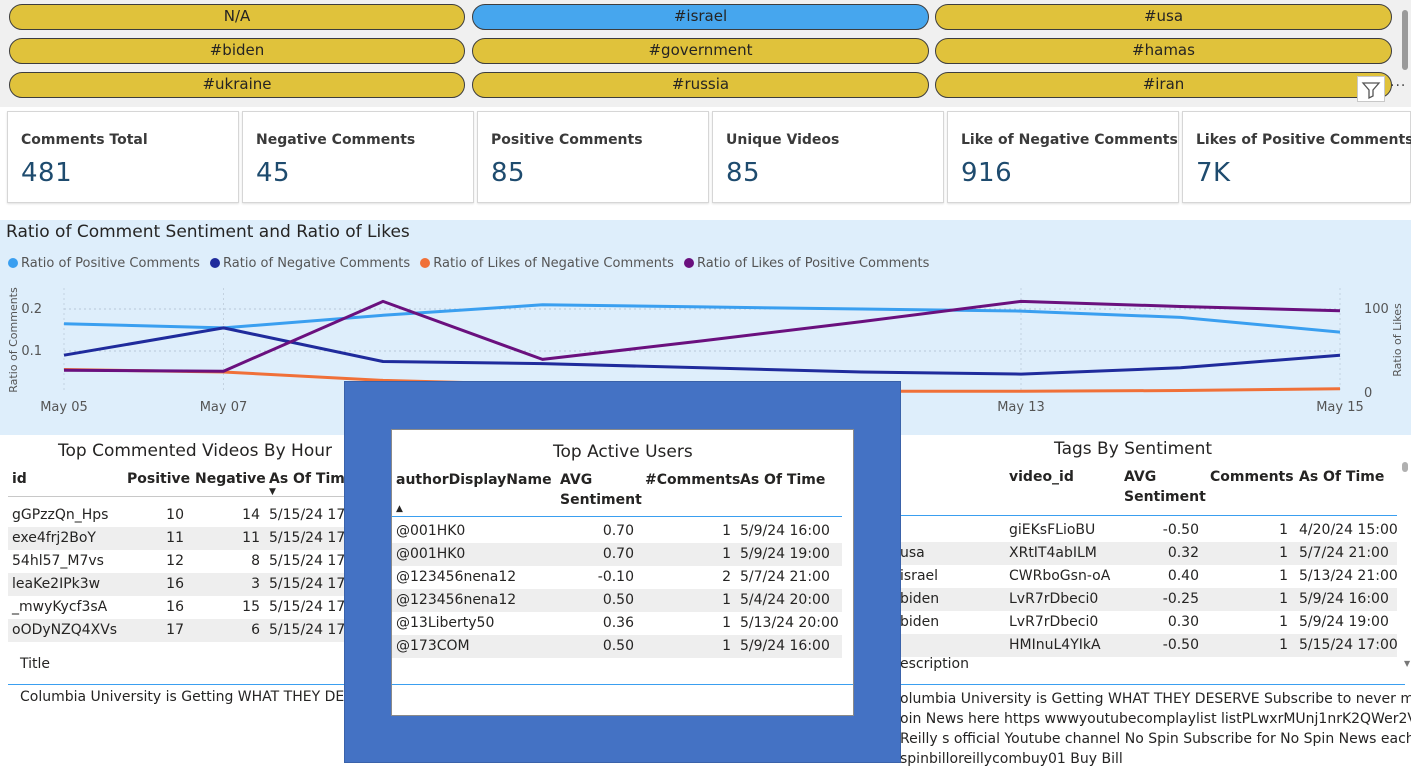 Image resolution: width=1411 pixels, height=769 pixels. What do you see at coordinates (1252, 477) in the screenshot?
I see `col-header-comments: Comments` at bounding box center [1252, 477].